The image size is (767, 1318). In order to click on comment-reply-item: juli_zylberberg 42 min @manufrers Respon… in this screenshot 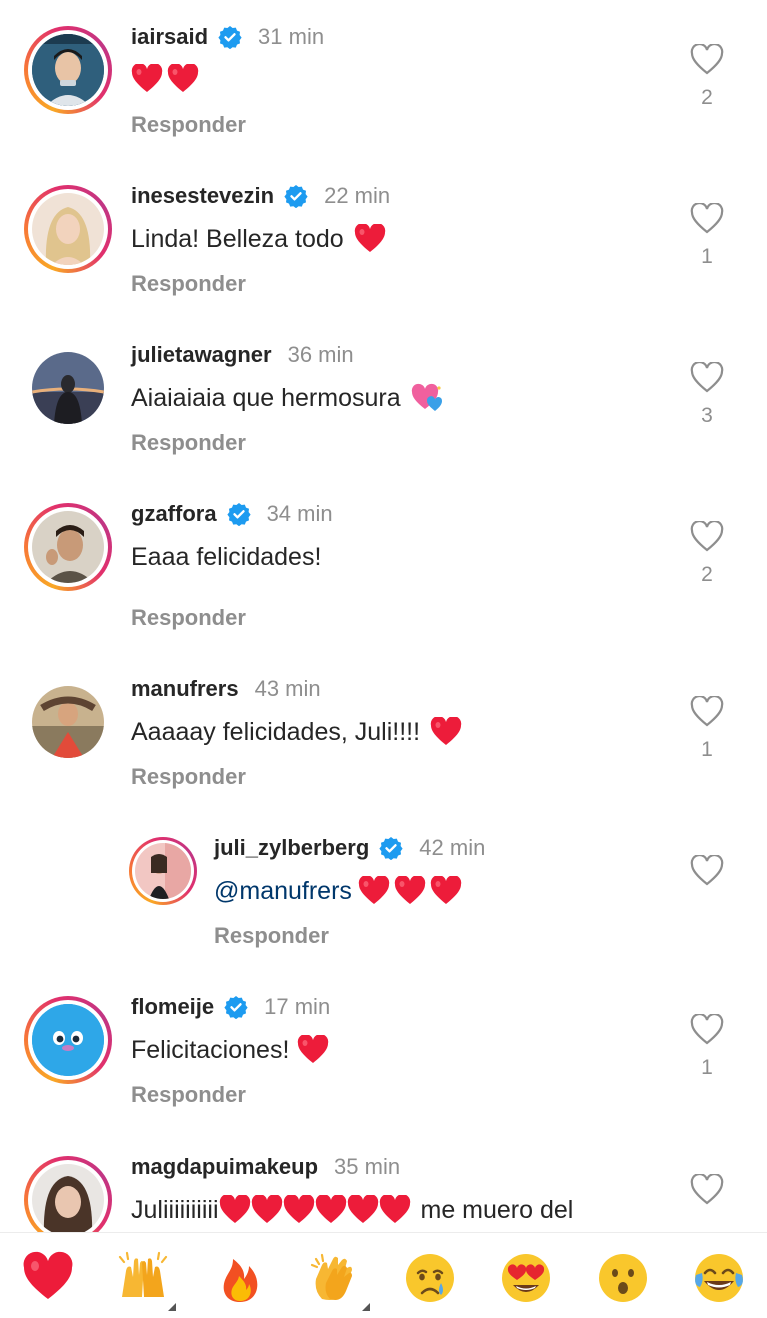, I will do `click(383, 886)`.